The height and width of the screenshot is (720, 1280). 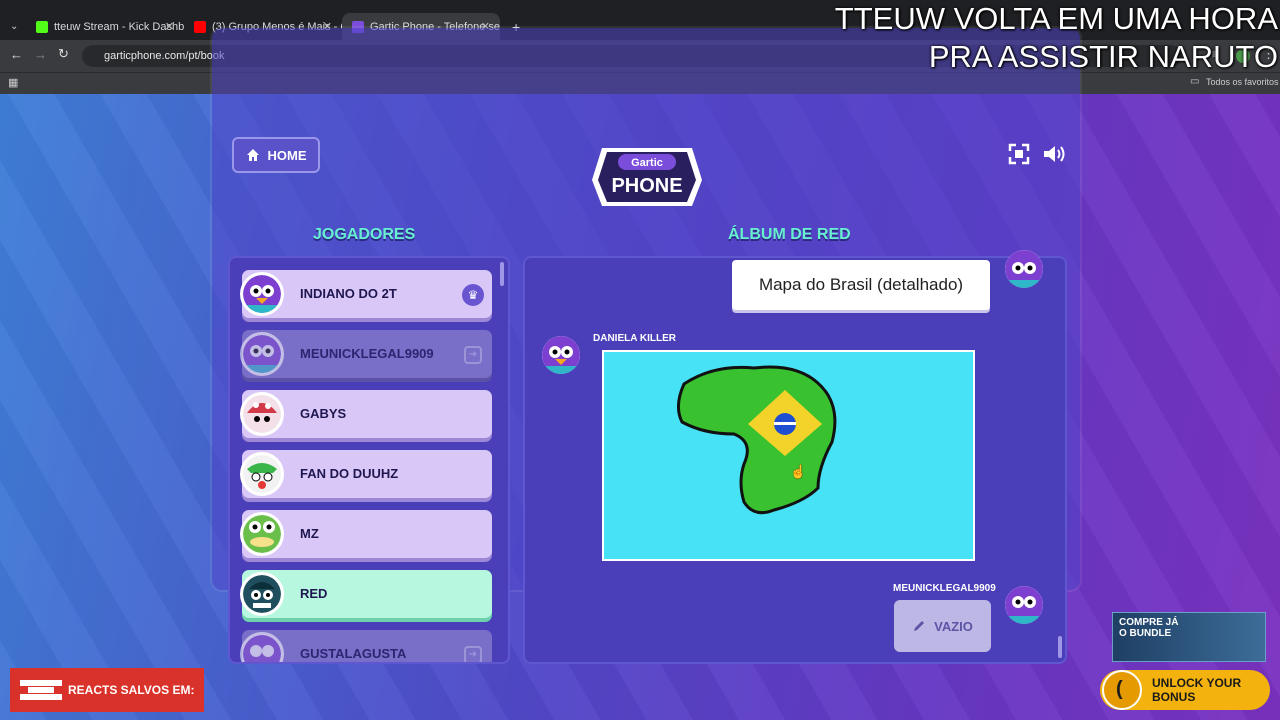 I want to click on player-row: GUSTALAGUSTA ➜, so click(x=366, y=646).